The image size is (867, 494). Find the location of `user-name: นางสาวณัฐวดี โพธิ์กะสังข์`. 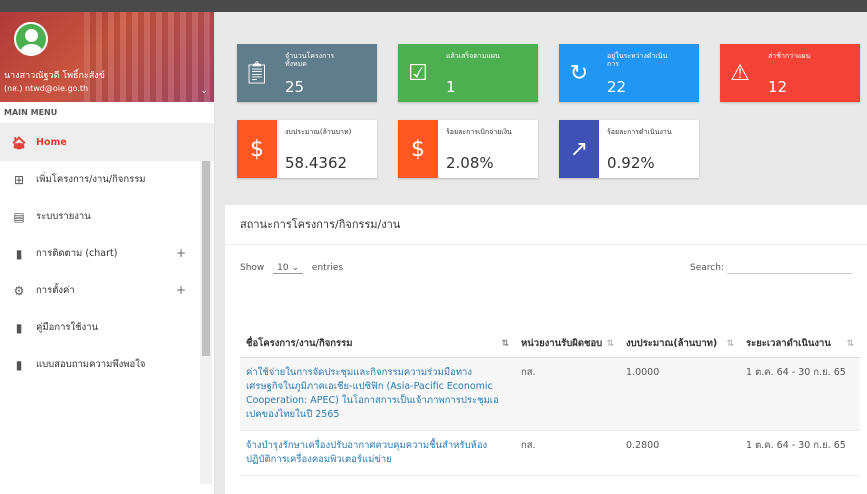

user-name: นางสาวณัฐวดี โพธิ์กะสังข์ is located at coordinates (54, 76).